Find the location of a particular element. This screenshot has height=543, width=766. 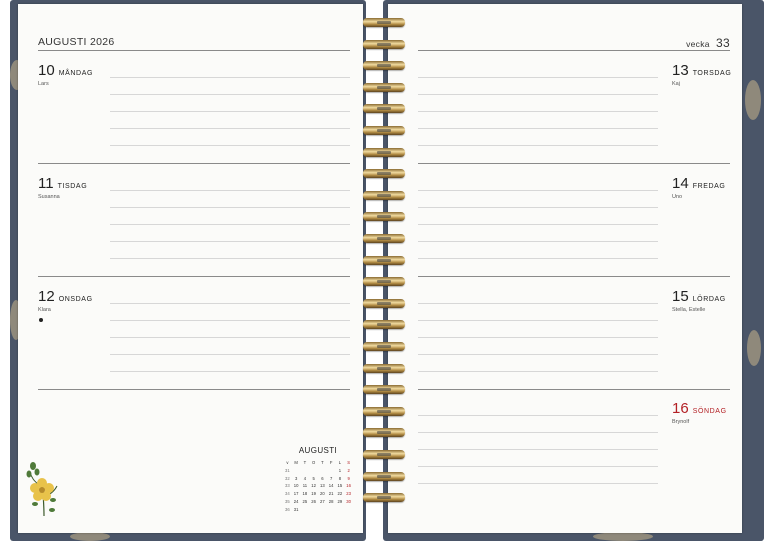

day-number: 15 is located at coordinates (680, 296).